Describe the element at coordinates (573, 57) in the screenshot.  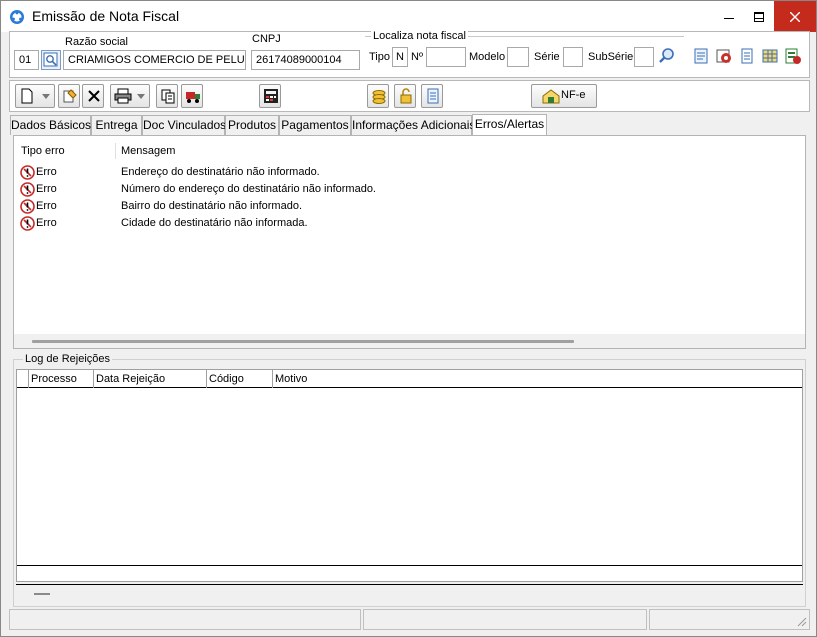
I see `serie-field` at that location.